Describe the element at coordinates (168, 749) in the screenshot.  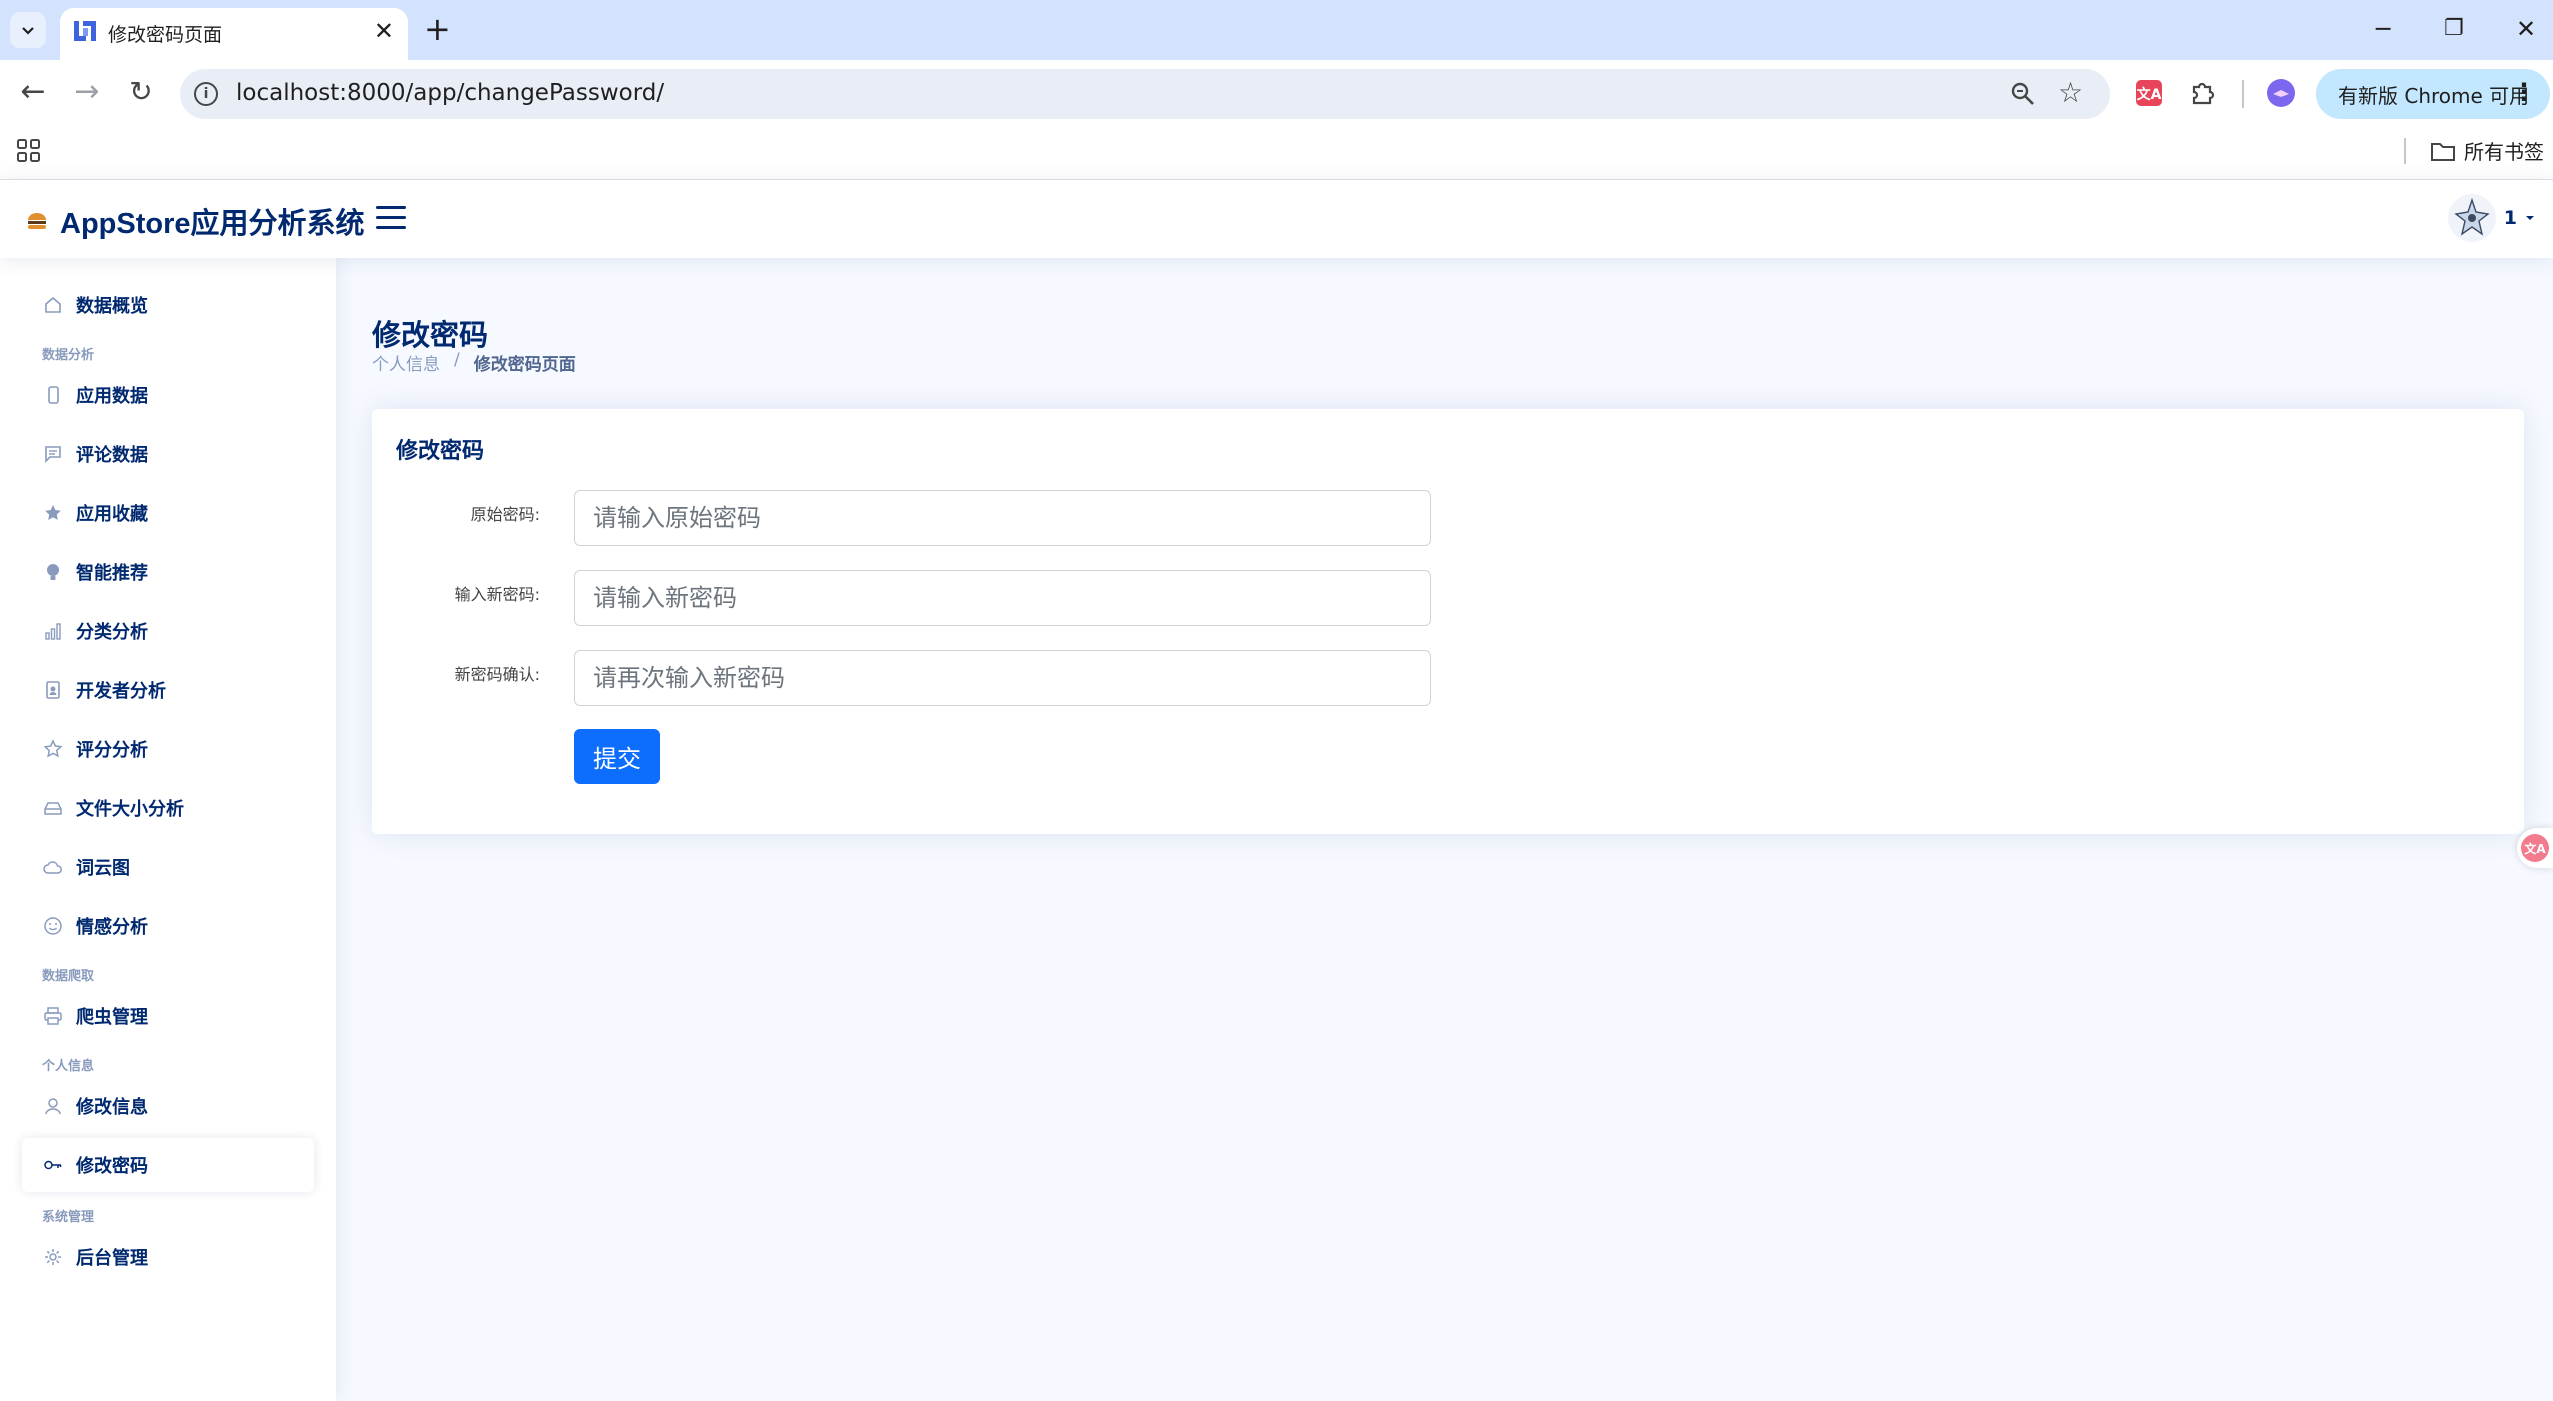
I see `sidebar-item-rating-analysis: 评分分析` at that location.